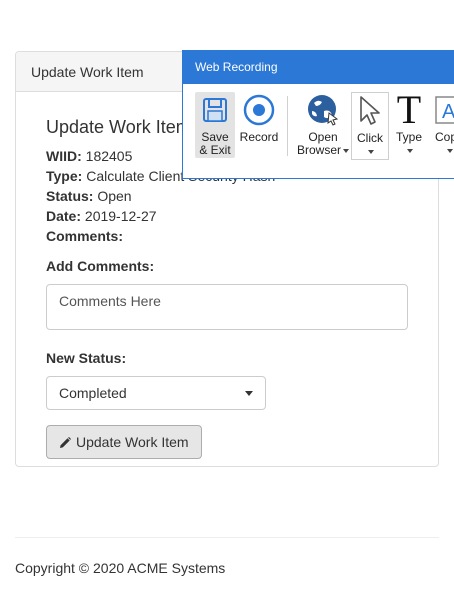 The image size is (454, 604). What do you see at coordinates (156, 393) in the screenshot?
I see `status-select: Completed` at bounding box center [156, 393].